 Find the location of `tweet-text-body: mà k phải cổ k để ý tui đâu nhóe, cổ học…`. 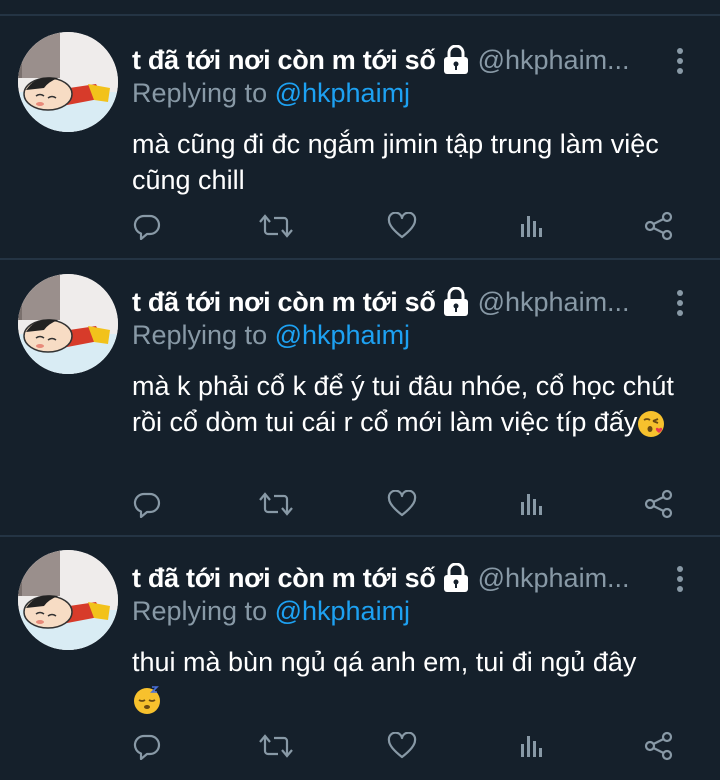

tweet-text-body: mà k phải cổ k để ý tui đâu nhóe, cổ học… is located at coordinates (403, 404).